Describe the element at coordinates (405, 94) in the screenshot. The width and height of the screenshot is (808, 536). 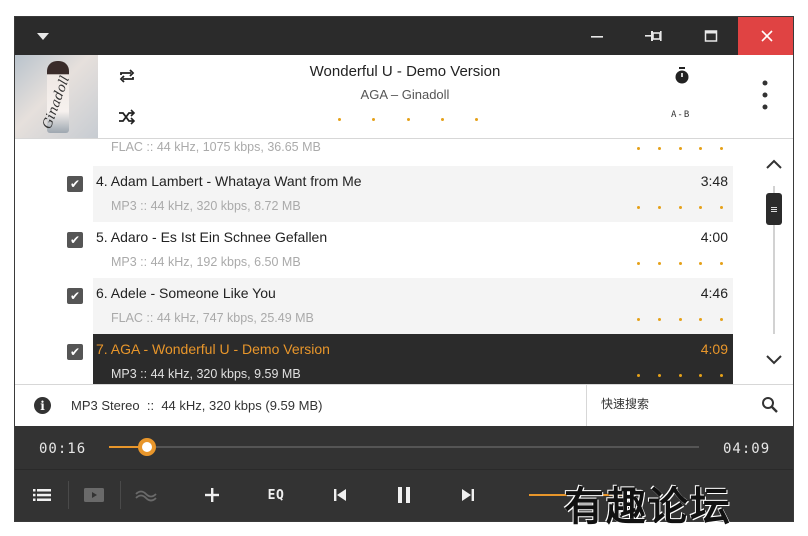
I see `now-playing-artist: AGA – Ginadoll` at that location.